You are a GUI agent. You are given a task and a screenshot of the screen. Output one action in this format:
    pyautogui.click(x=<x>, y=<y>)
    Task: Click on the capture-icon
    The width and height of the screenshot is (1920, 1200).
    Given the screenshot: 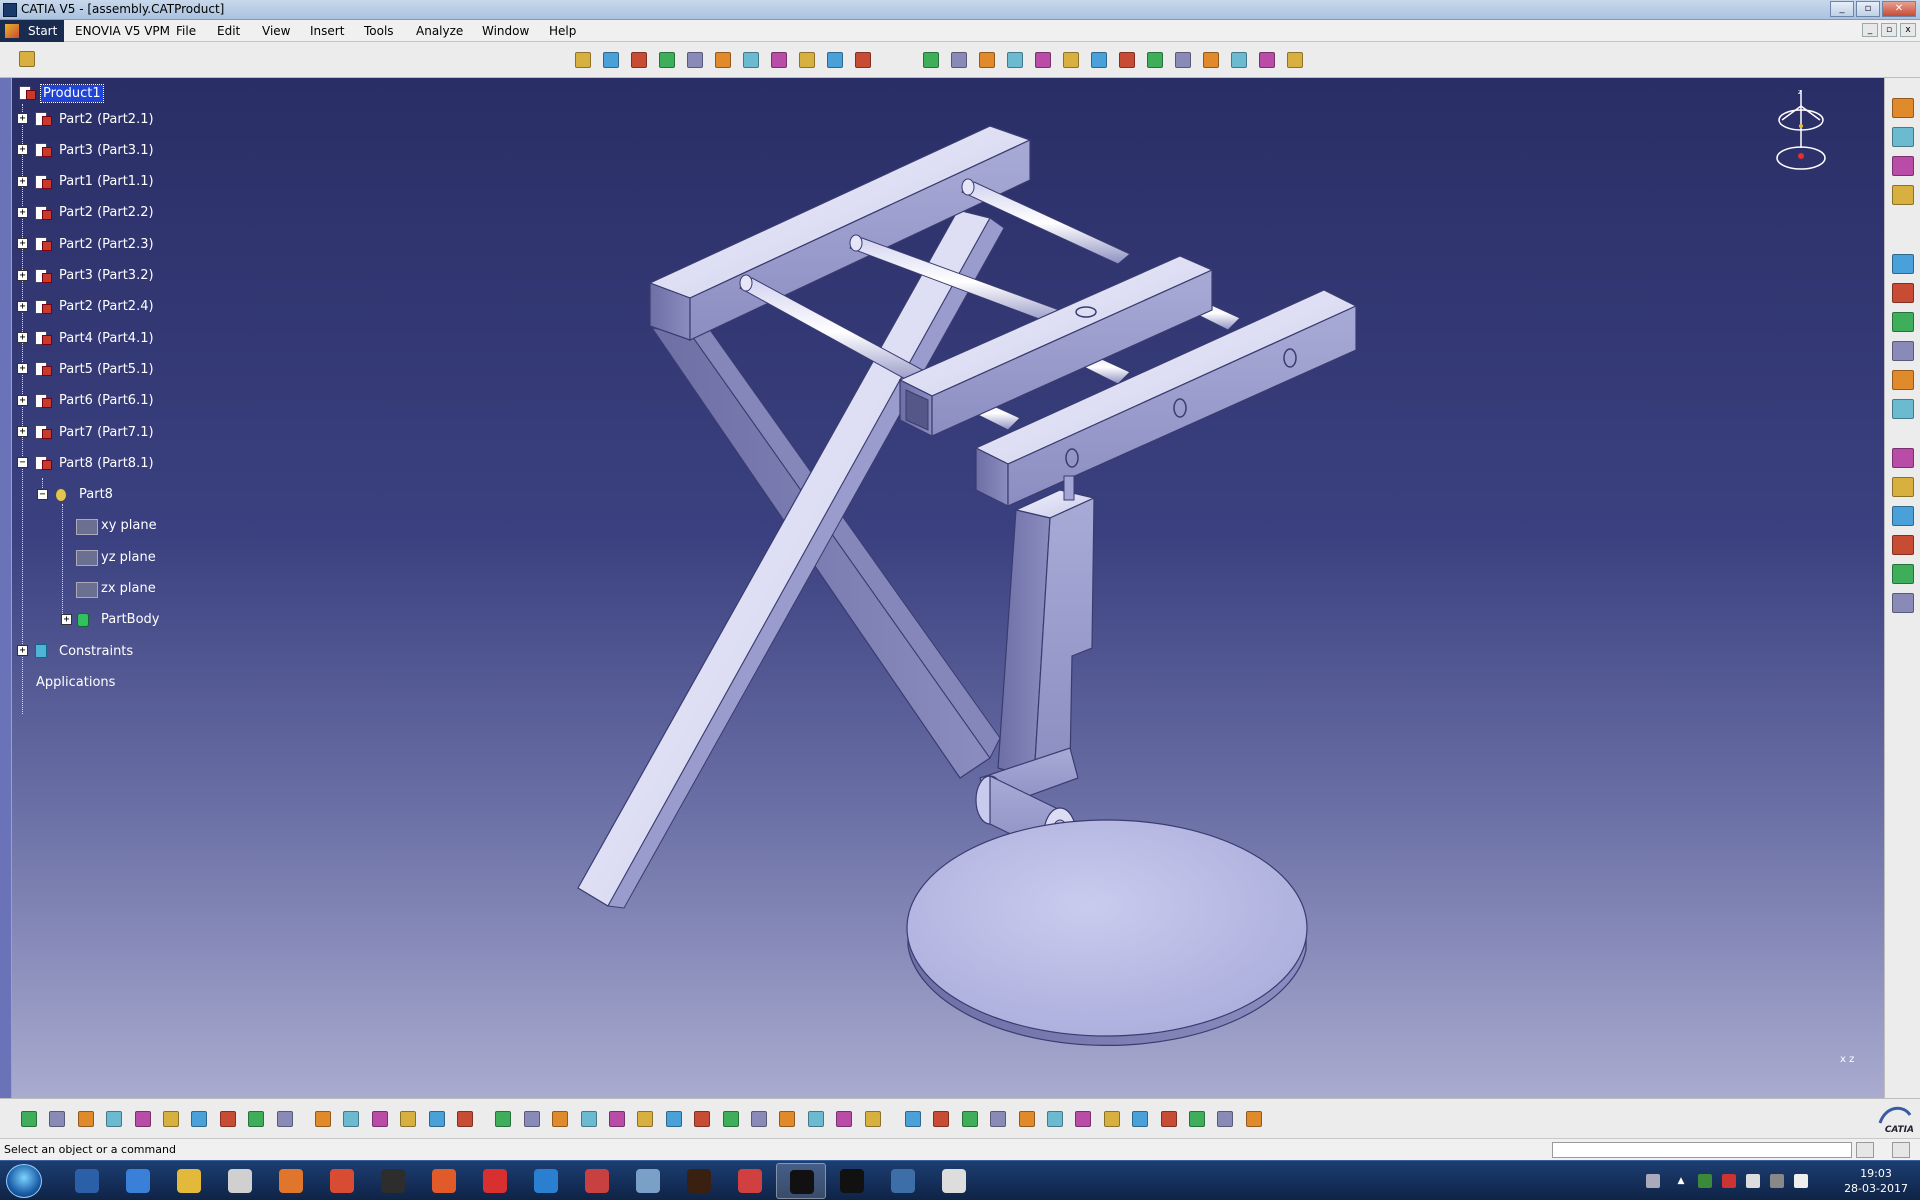 What is the action you would take?
    pyautogui.click(x=970, y=1119)
    